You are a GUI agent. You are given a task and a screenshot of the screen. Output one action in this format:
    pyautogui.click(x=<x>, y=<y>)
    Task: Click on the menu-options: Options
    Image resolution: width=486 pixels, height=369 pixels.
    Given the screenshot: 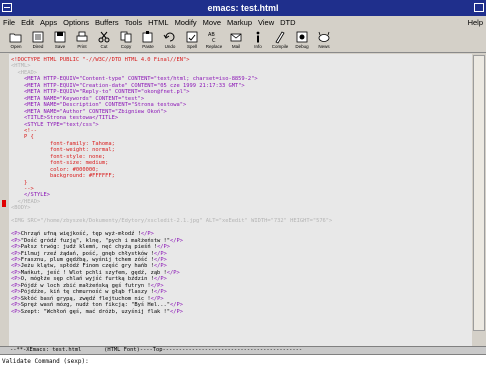 What is the action you would take?
    pyautogui.click(x=76, y=22)
    